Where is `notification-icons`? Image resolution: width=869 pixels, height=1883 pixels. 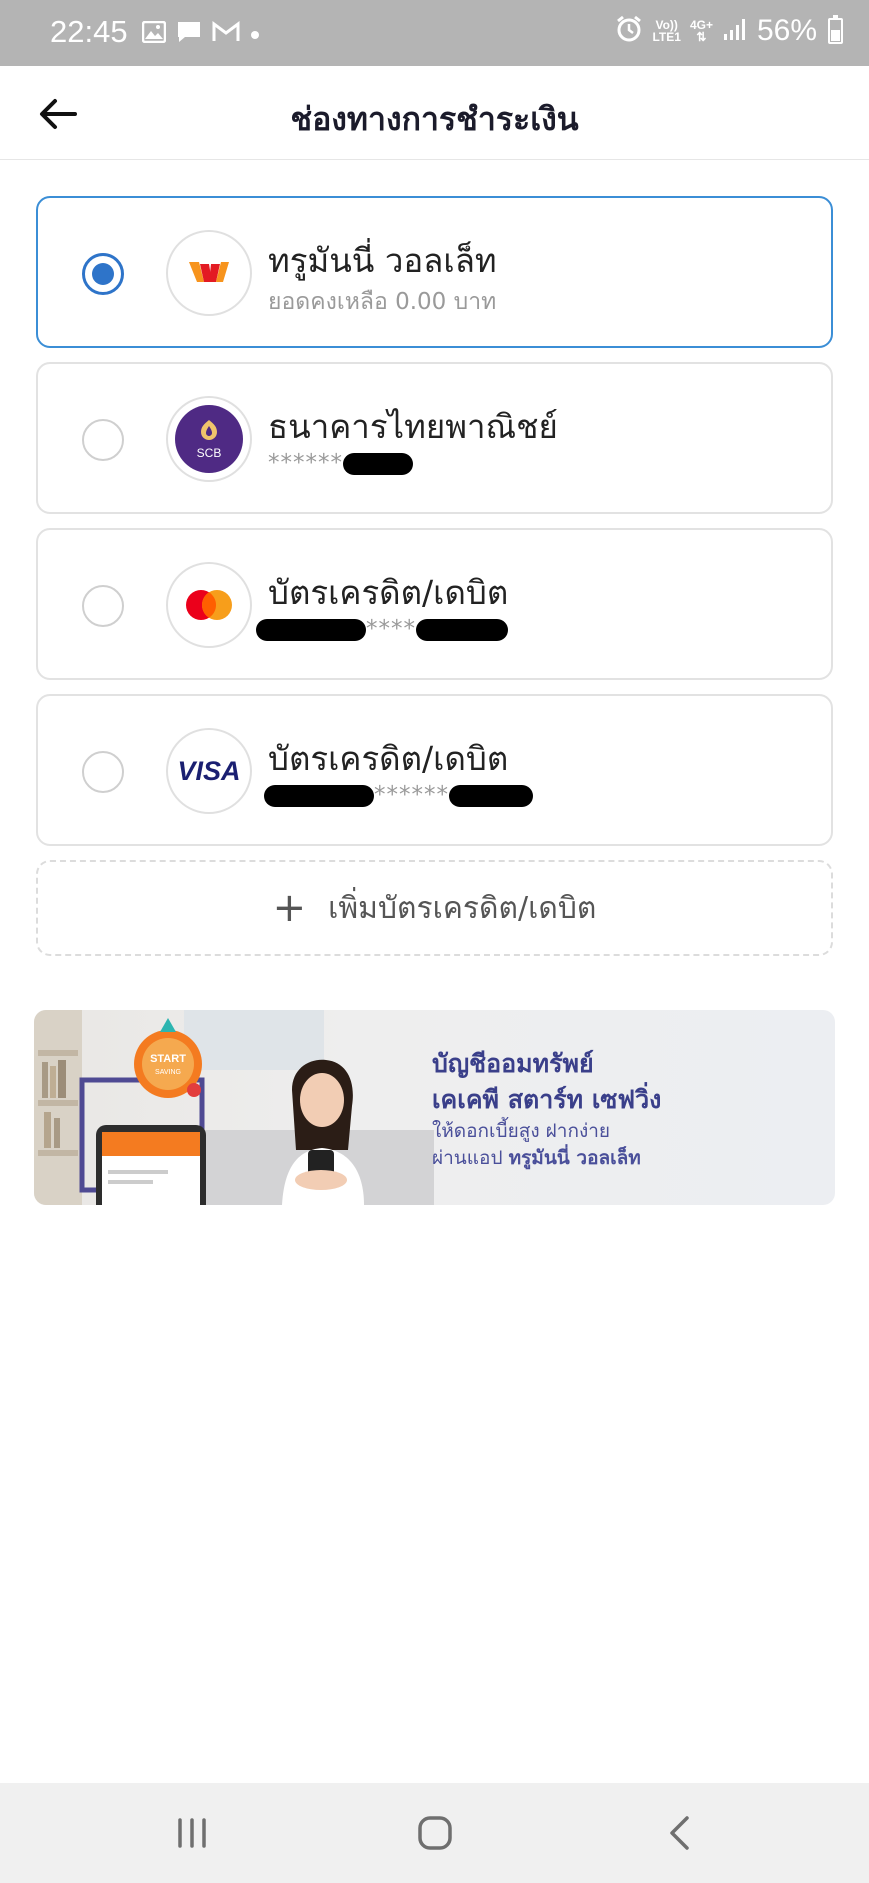
notification-icons is located at coordinates (200, 34).